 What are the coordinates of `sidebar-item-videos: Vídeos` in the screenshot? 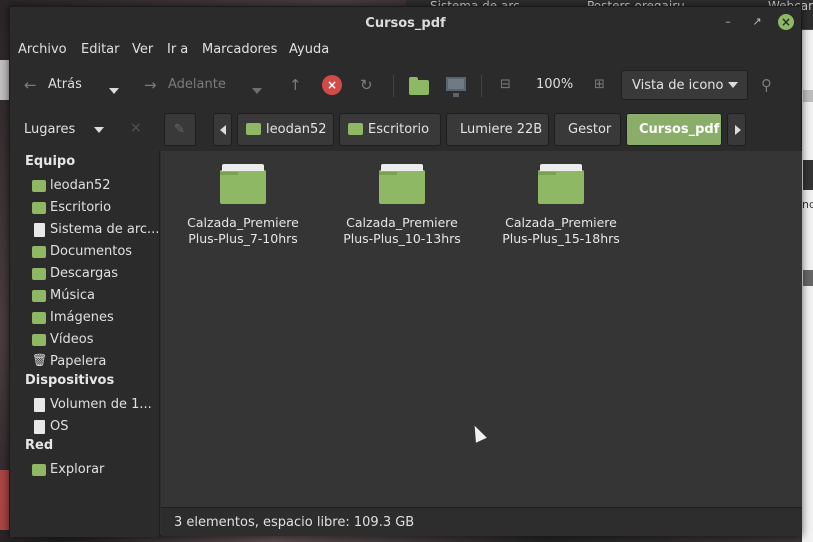 It's located at (95, 341).